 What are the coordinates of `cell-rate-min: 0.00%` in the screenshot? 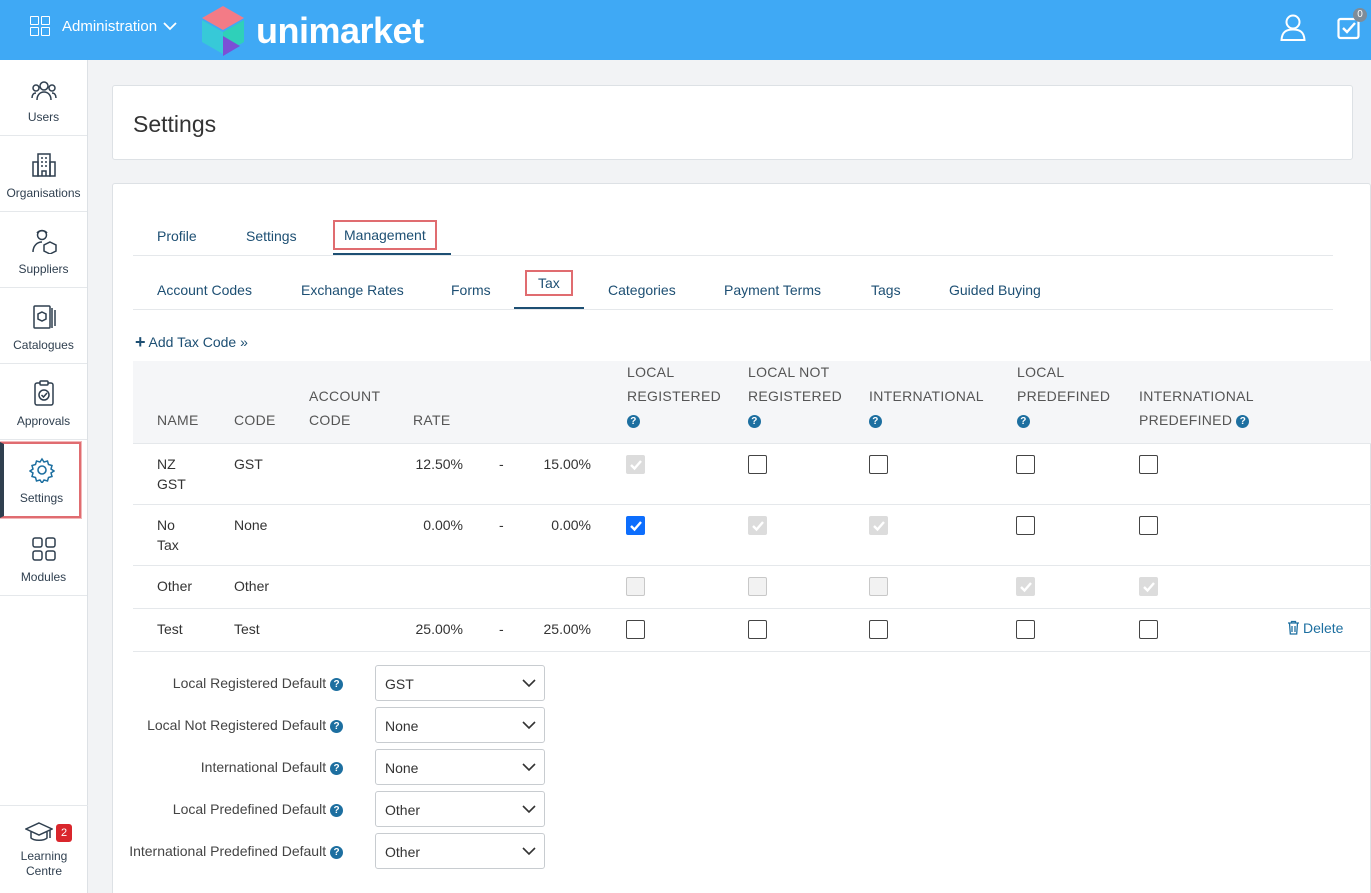 It's located at (443, 525).